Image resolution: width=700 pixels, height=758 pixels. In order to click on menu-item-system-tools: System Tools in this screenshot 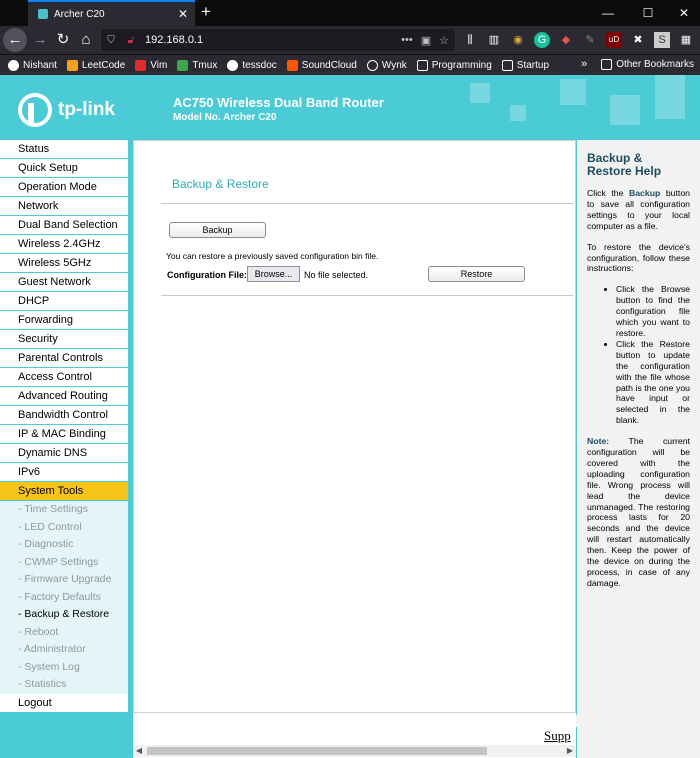, I will do `click(64, 491)`.